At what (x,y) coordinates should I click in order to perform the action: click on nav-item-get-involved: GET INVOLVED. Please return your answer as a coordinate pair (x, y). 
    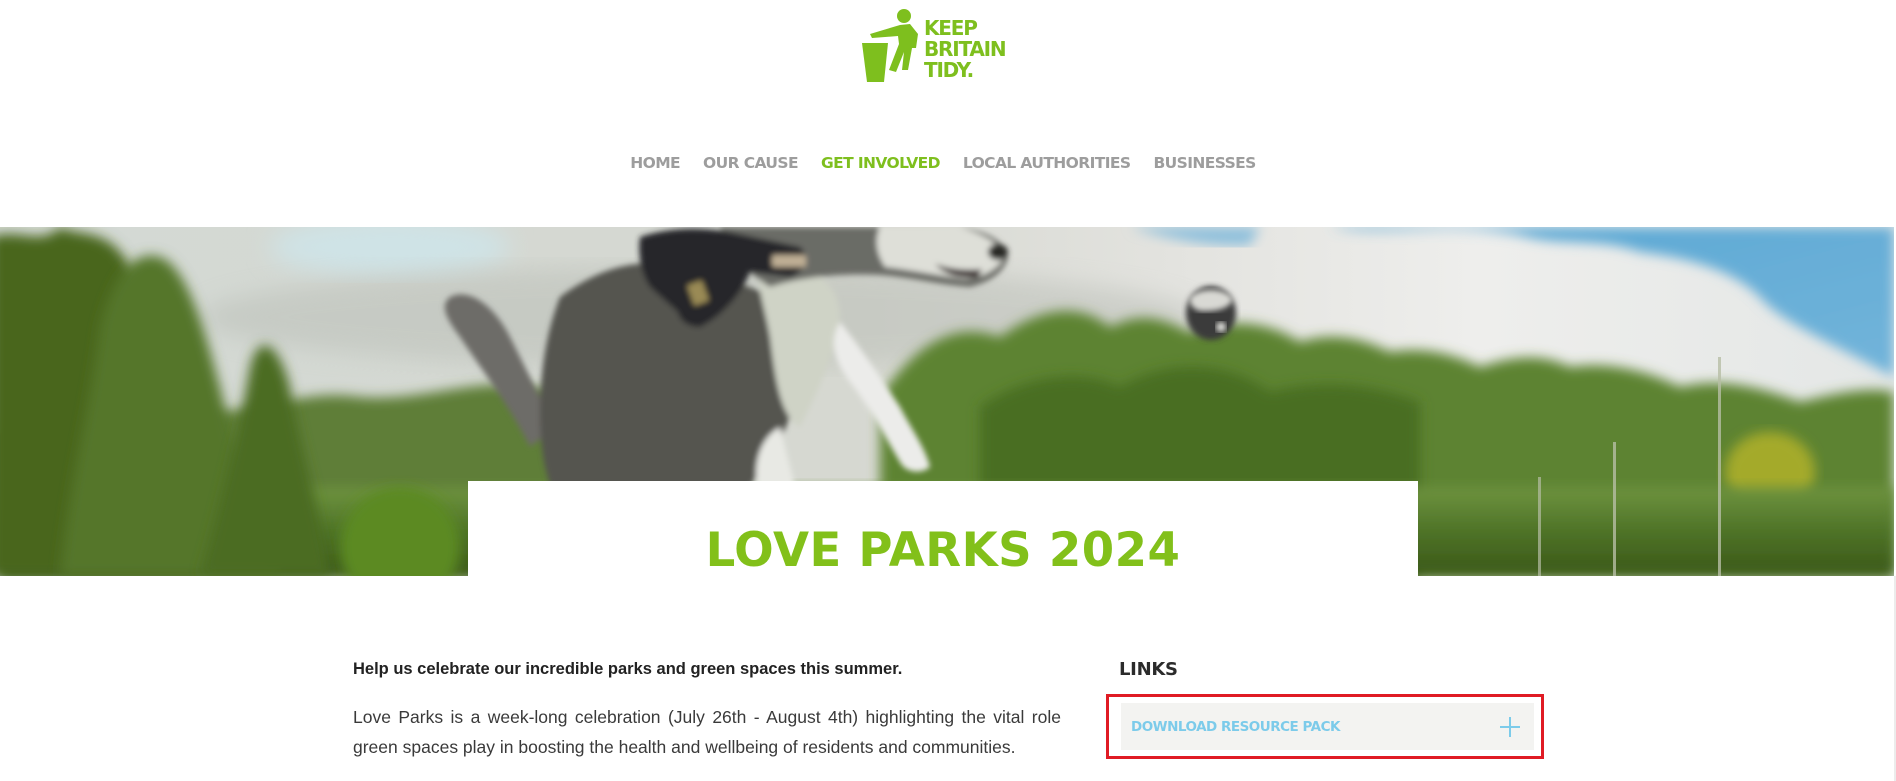
    Looking at the image, I should click on (881, 163).